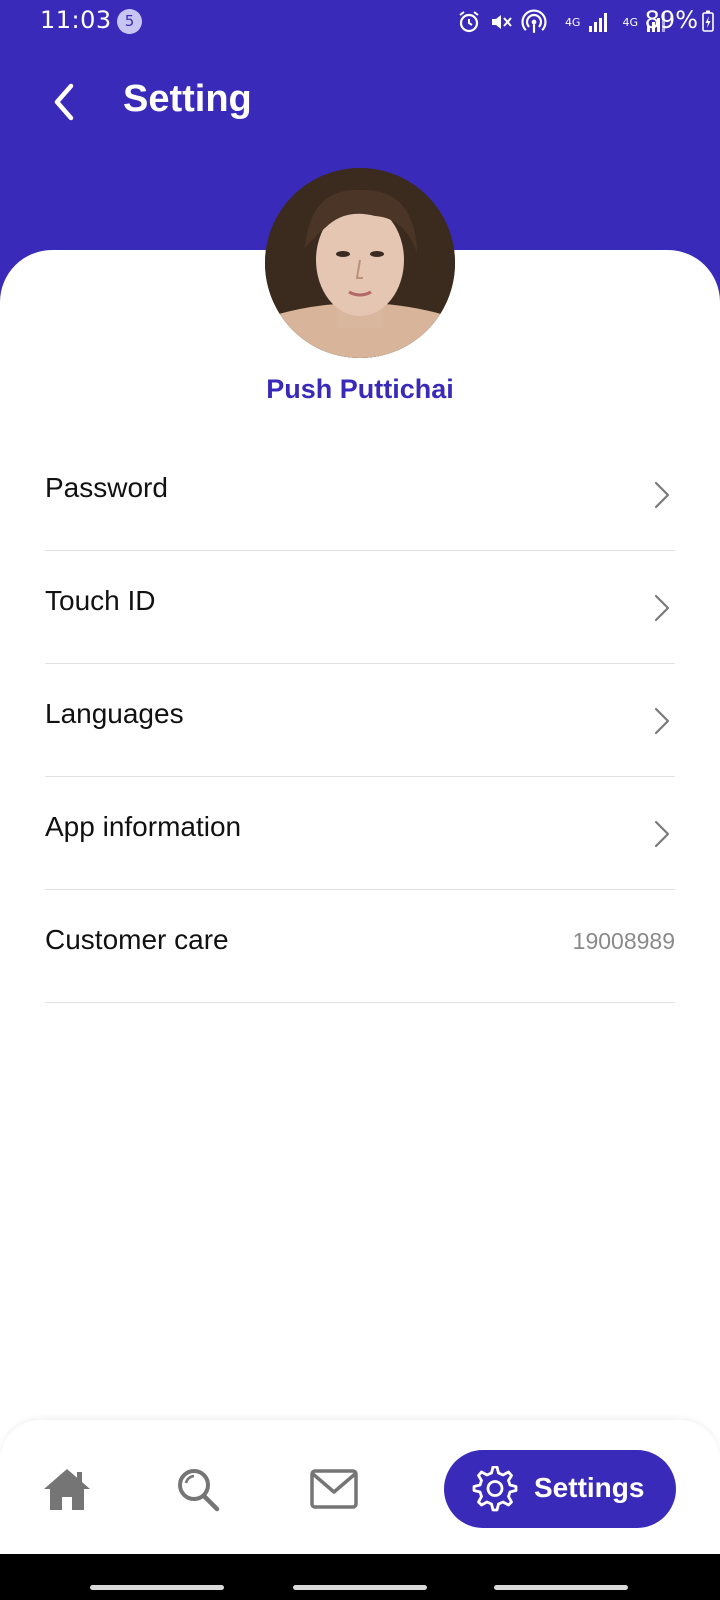 The height and width of the screenshot is (1600, 720). I want to click on home-icon, so click(67, 1489).